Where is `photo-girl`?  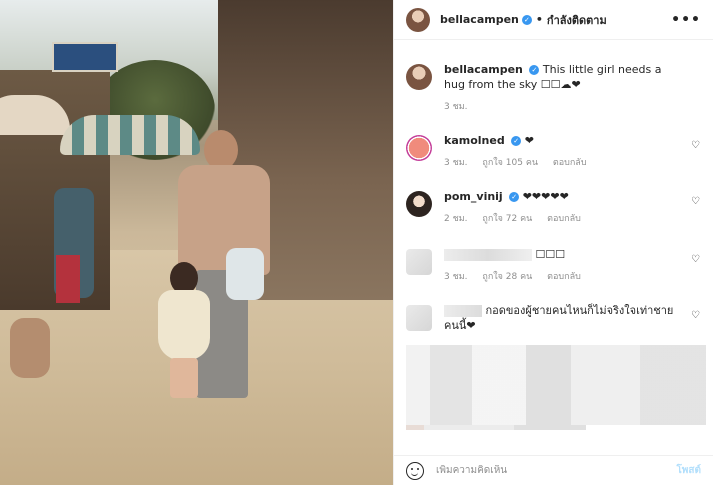 photo-girl is located at coordinates (185, 332).